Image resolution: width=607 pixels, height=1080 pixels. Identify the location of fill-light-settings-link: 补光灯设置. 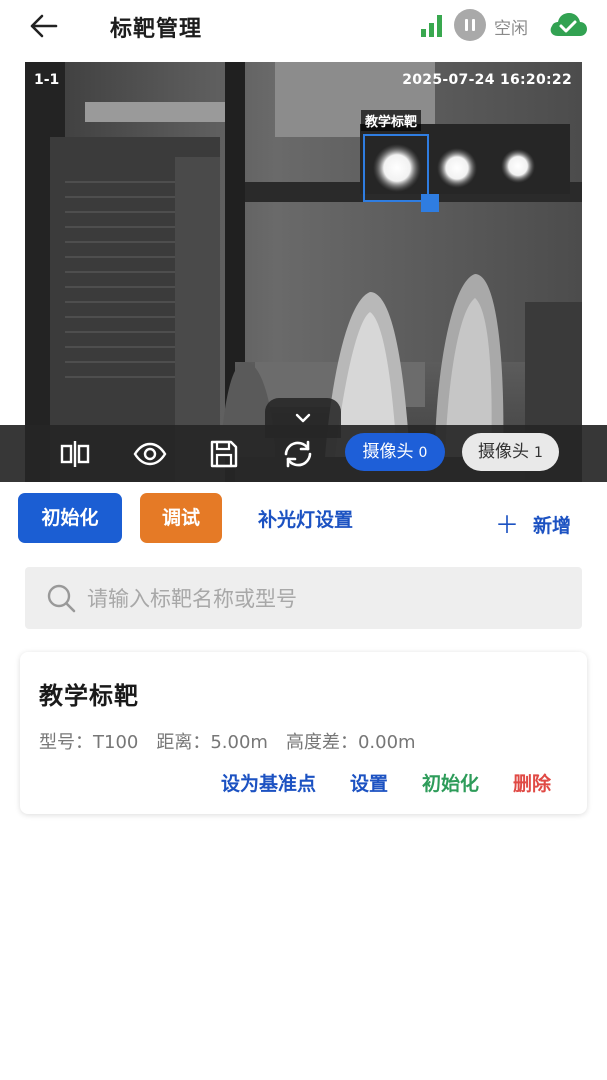
(305, 518).